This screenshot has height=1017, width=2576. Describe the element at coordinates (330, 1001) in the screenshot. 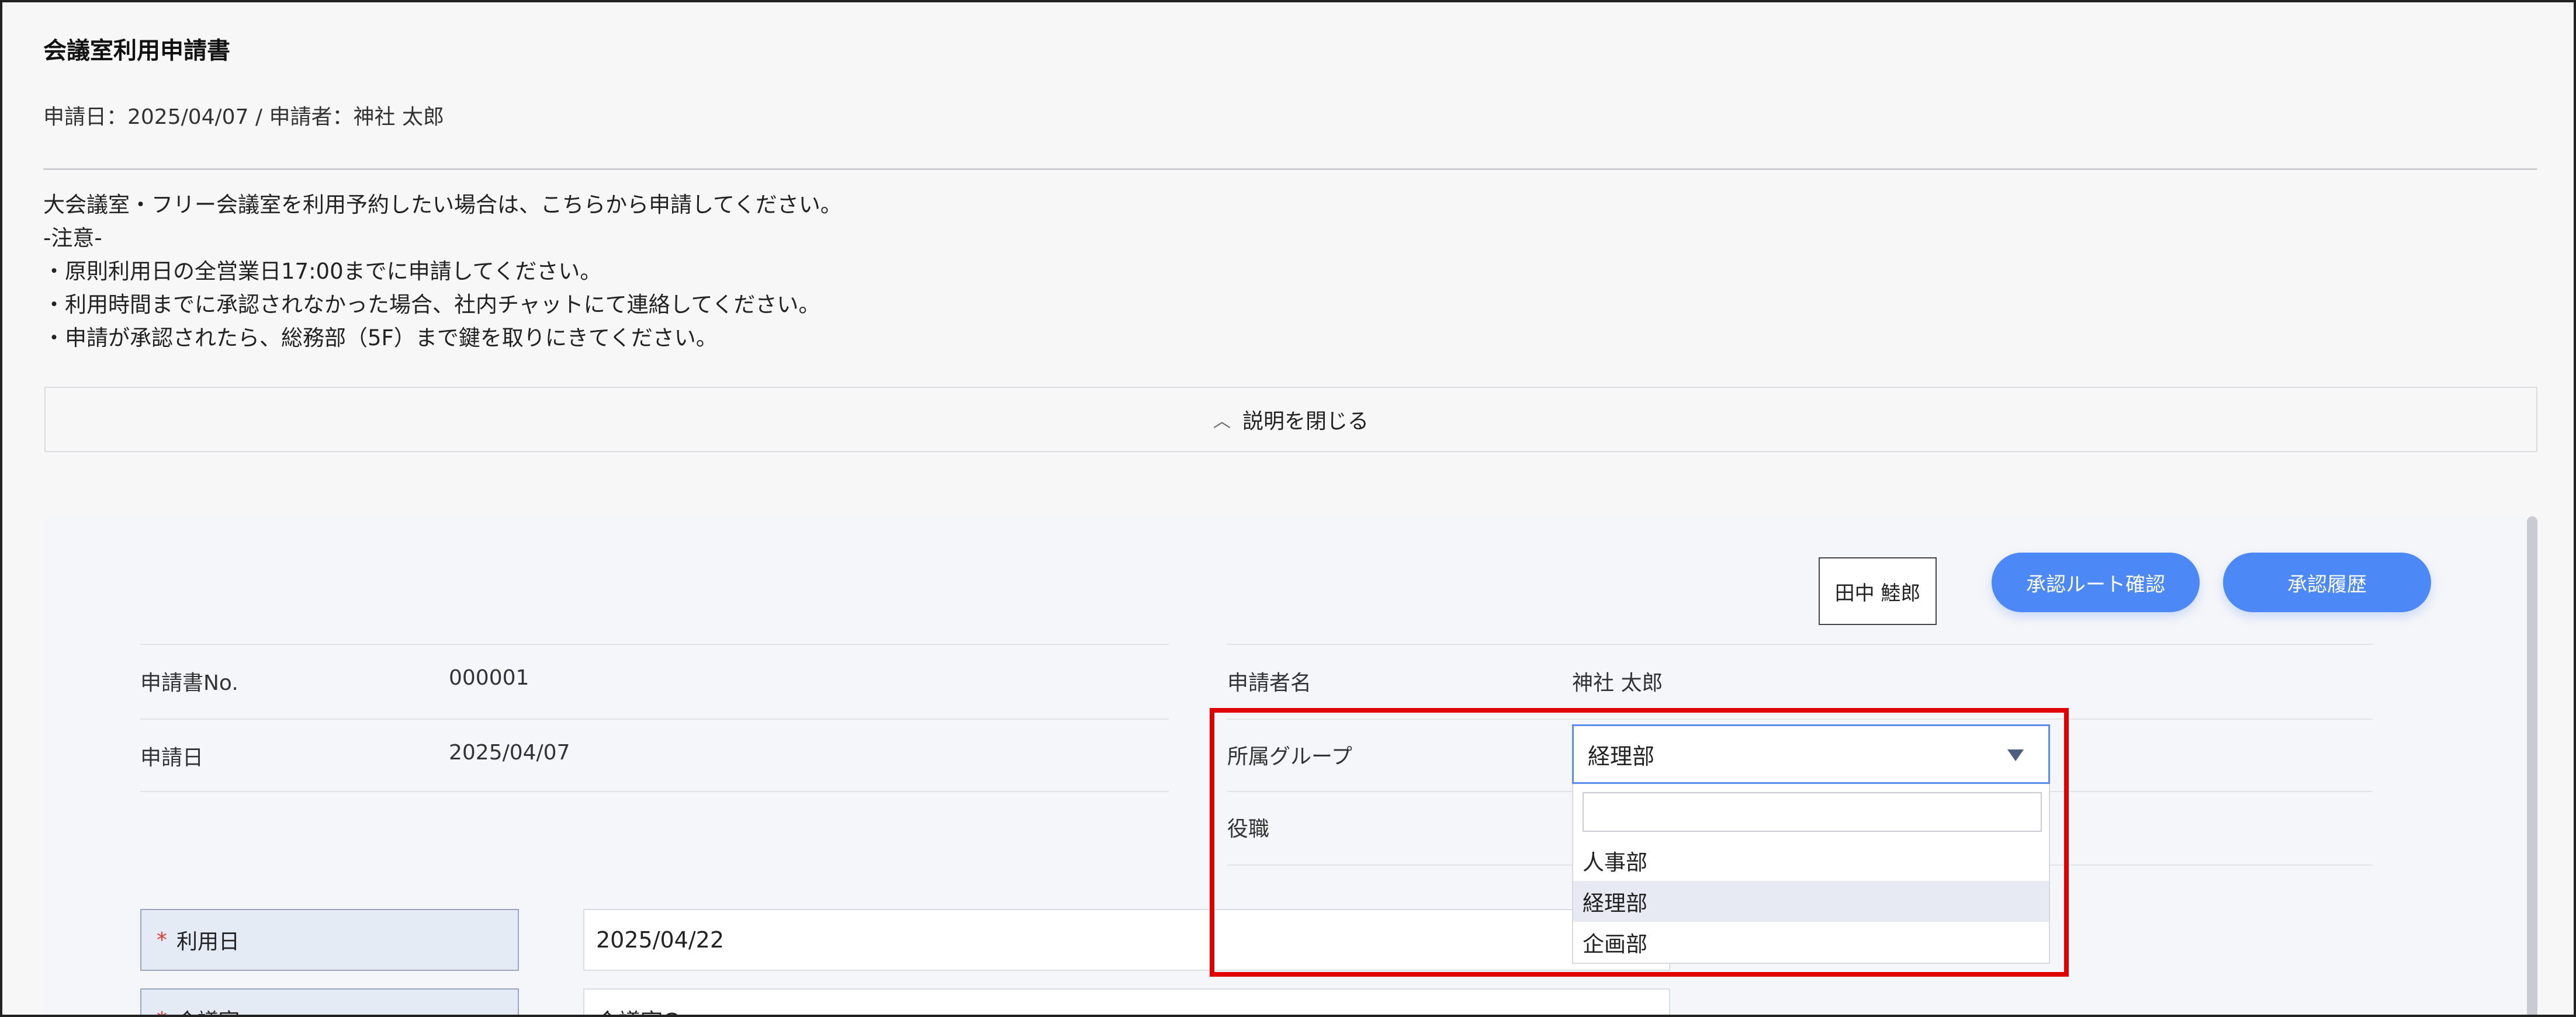

I see `room-label: * 会議室` at that location.